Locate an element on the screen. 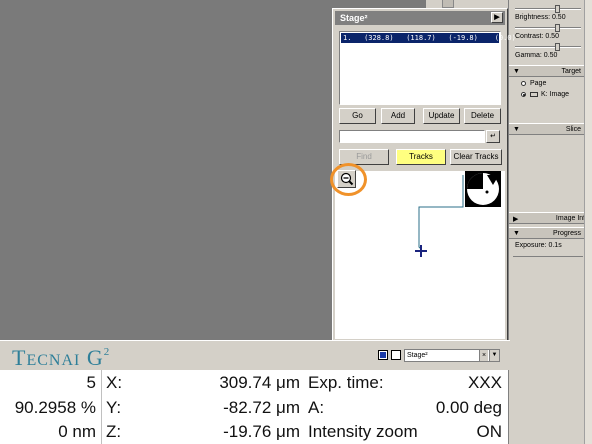 The height and width of the screenshot is (444, 592). radio-icon is located at coordinates (523, 83).